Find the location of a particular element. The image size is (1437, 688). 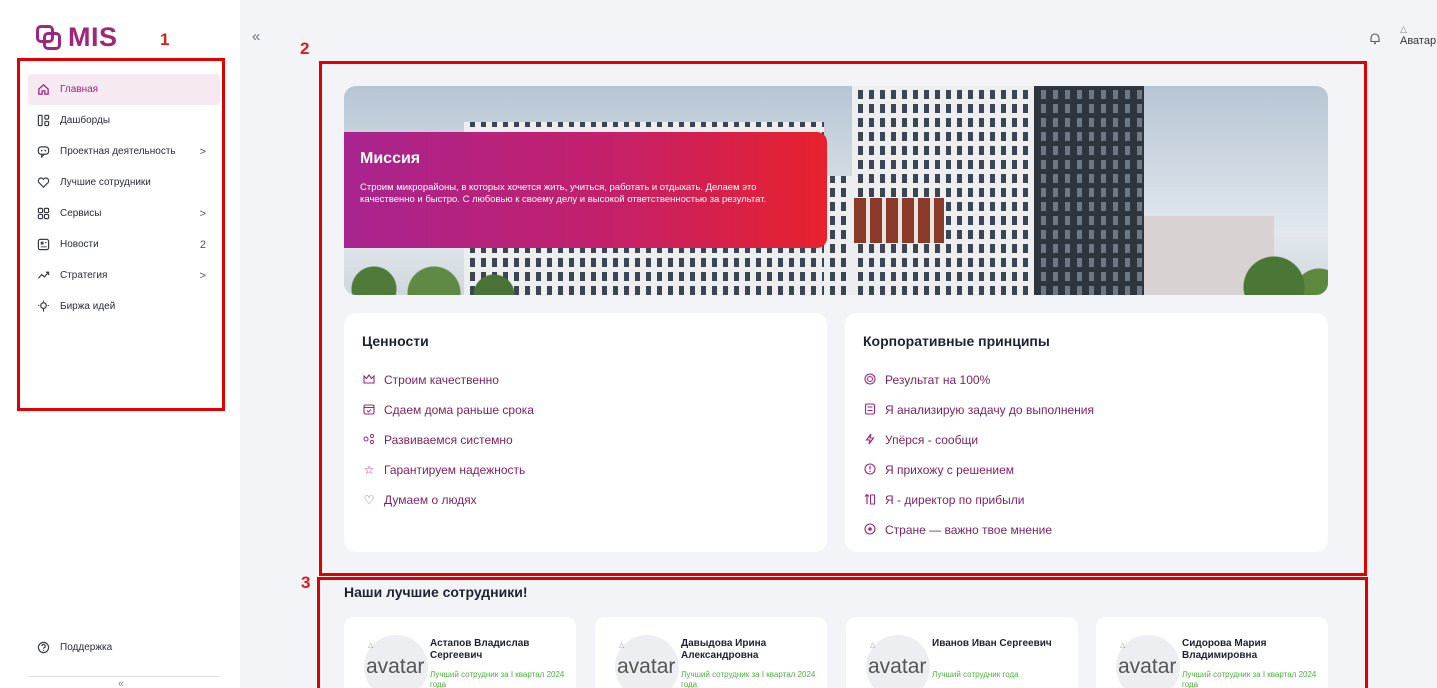

user-avatar: △ Аватар is located at coordinates (1418, 39).